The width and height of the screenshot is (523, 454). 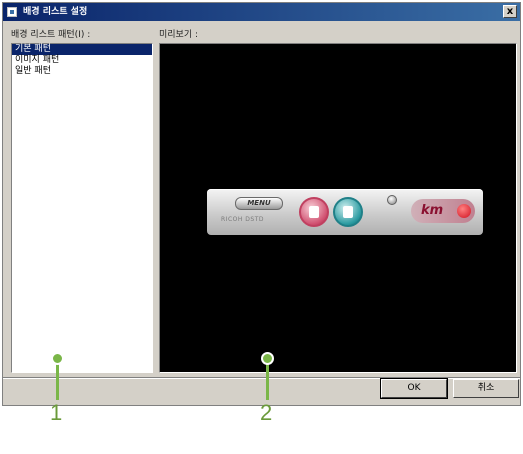 I want to click on window-title: 배경 리스트 설정, so click(x=55, y=12).